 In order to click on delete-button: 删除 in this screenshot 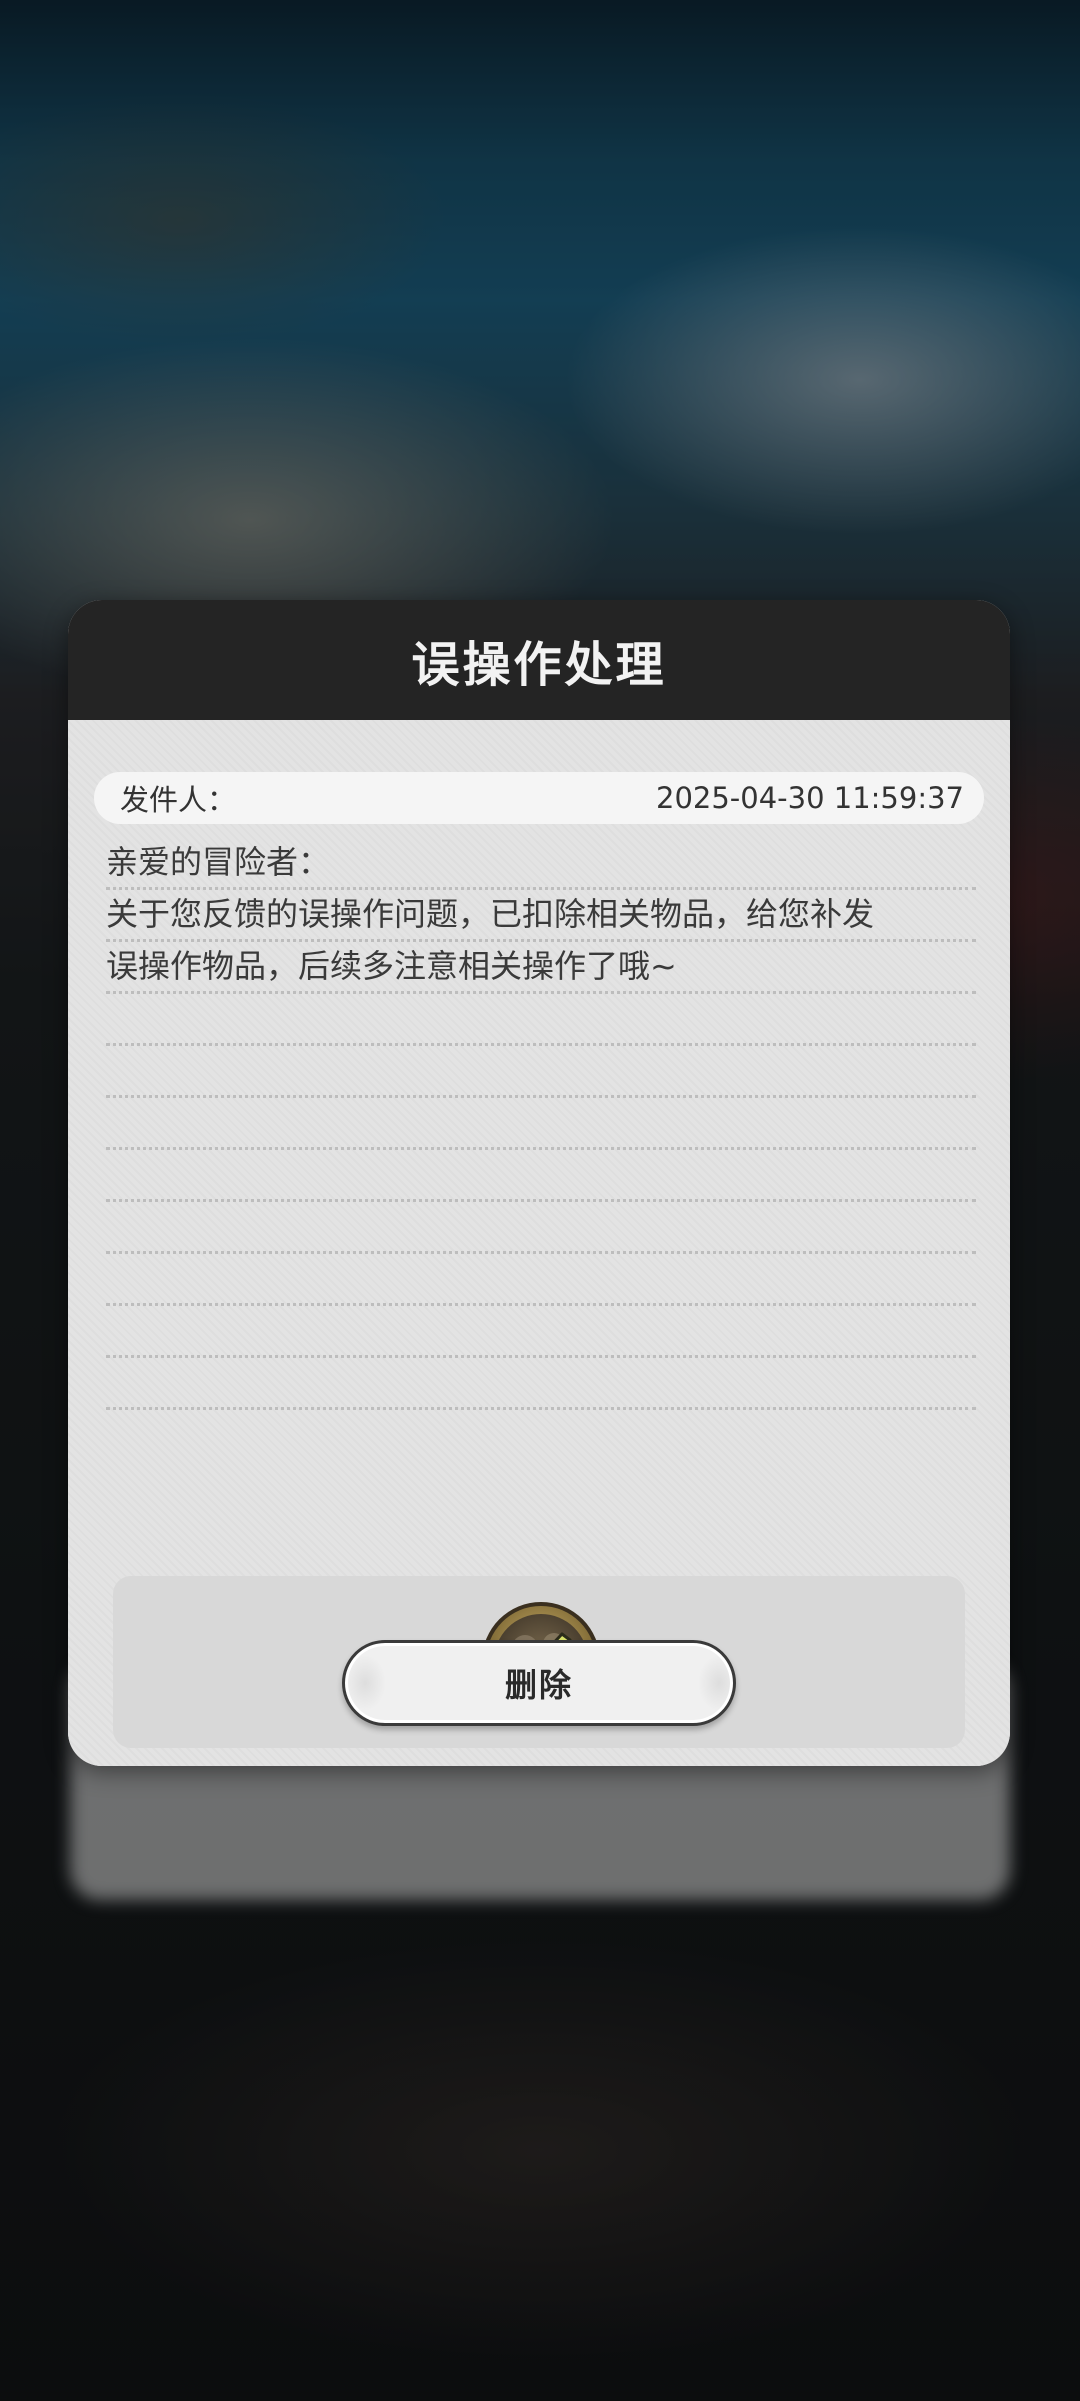, I will do `click(539, 1683)`.